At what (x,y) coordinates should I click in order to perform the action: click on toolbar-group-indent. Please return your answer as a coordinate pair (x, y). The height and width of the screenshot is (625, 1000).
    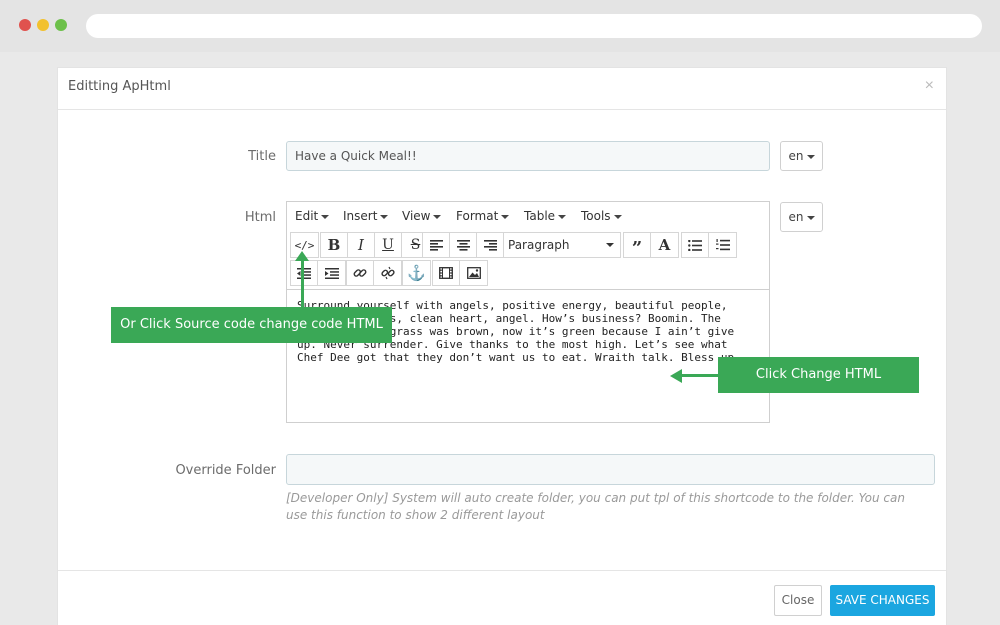
    Looking at the image, I should click on (318, 273).